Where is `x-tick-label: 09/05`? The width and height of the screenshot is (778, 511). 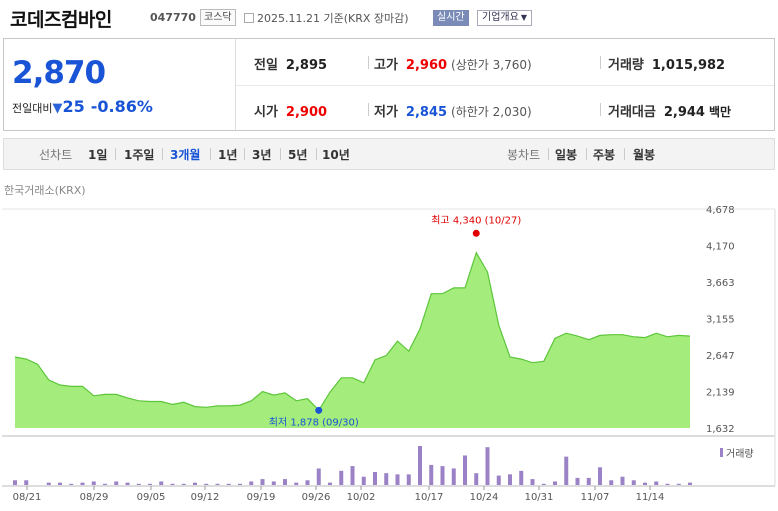
x-tick-label: 09/05 is located at coordinates (151, 497).